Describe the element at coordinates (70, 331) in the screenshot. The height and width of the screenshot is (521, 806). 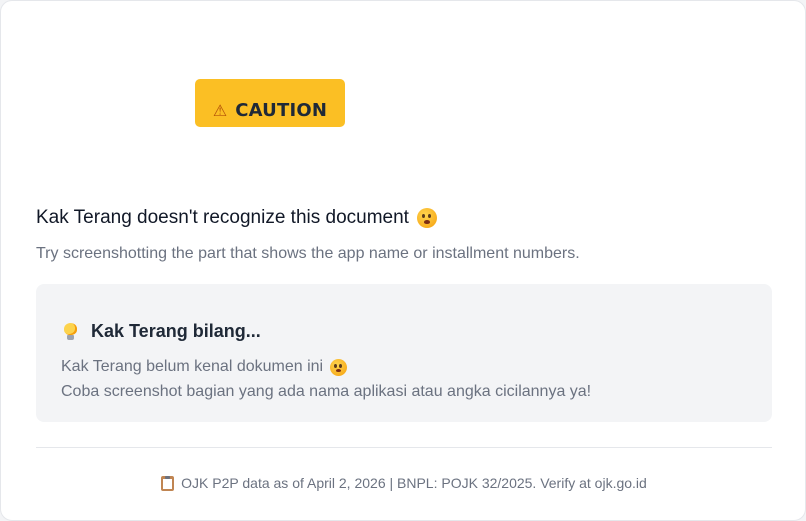
I see `light-bulb-icon` at that location.